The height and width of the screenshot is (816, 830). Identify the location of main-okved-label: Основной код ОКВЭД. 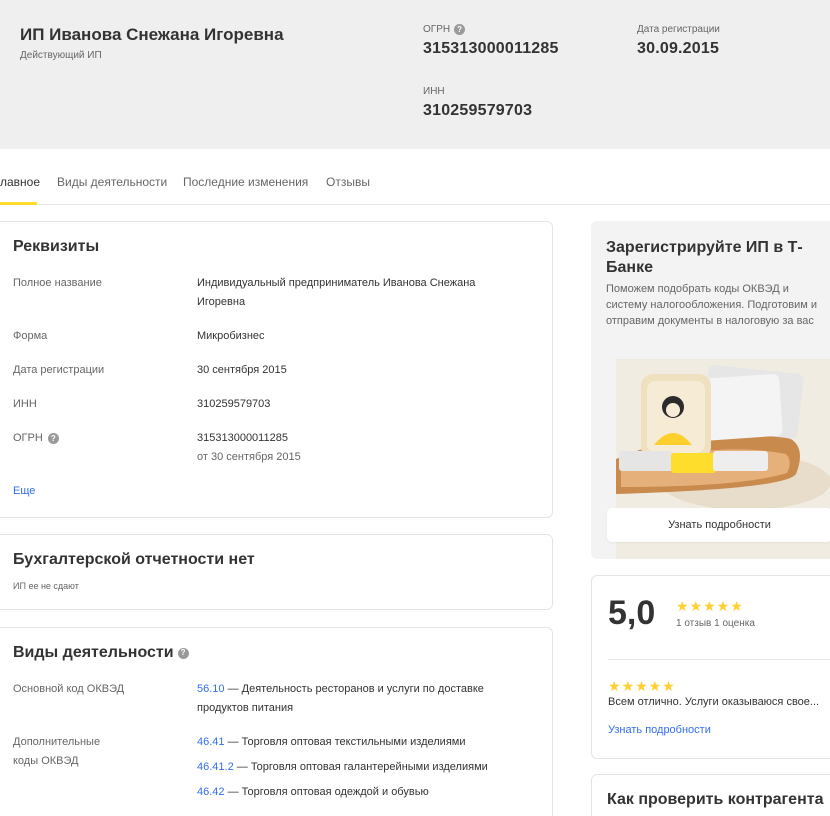
(69, 689).